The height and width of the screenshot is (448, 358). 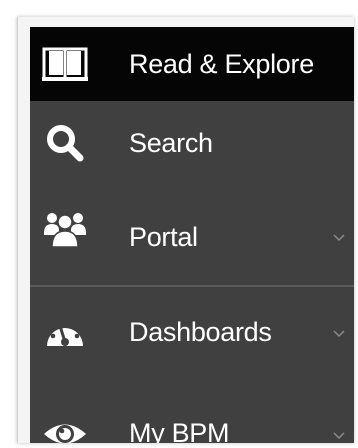 I want to click on menu-item-label: Read & Explore, so click(x=221, y=64).